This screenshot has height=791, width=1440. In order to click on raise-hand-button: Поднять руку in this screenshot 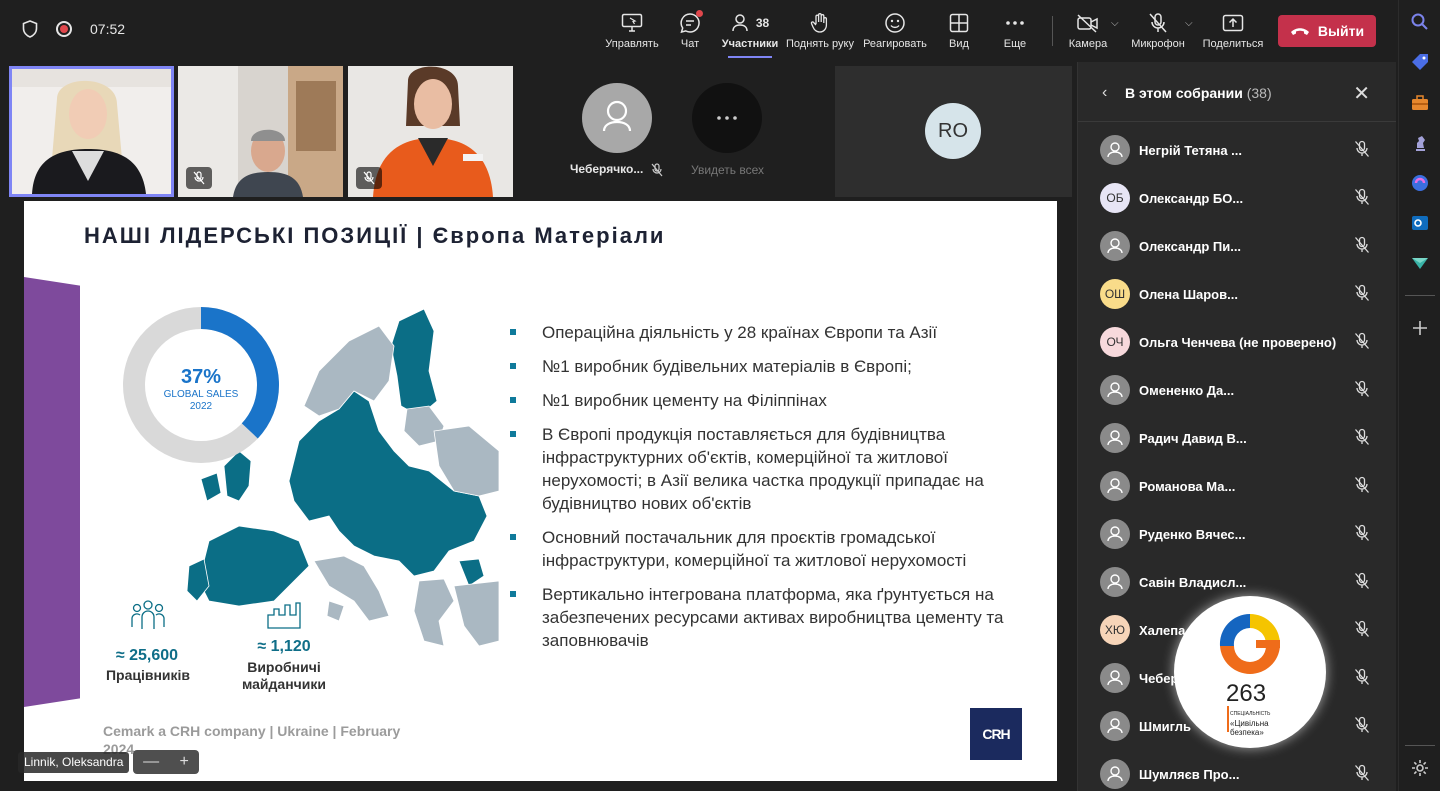, I will do `click(820, 32)`.